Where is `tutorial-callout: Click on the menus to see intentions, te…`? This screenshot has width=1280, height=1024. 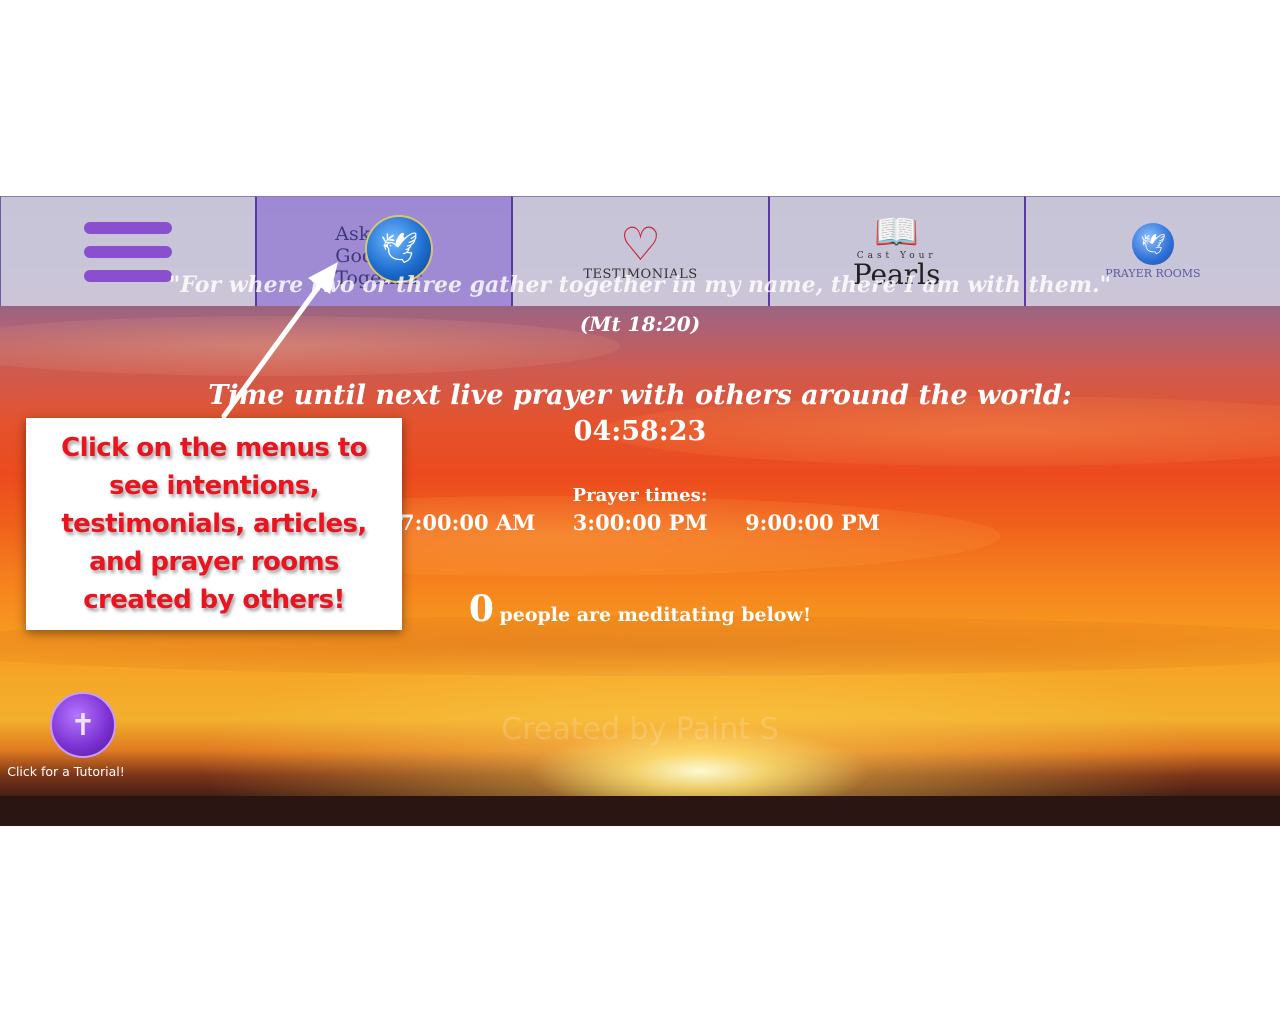
tutorial-callout: Click on the menus to see intentions, te… is located at coordinates (214, 524).